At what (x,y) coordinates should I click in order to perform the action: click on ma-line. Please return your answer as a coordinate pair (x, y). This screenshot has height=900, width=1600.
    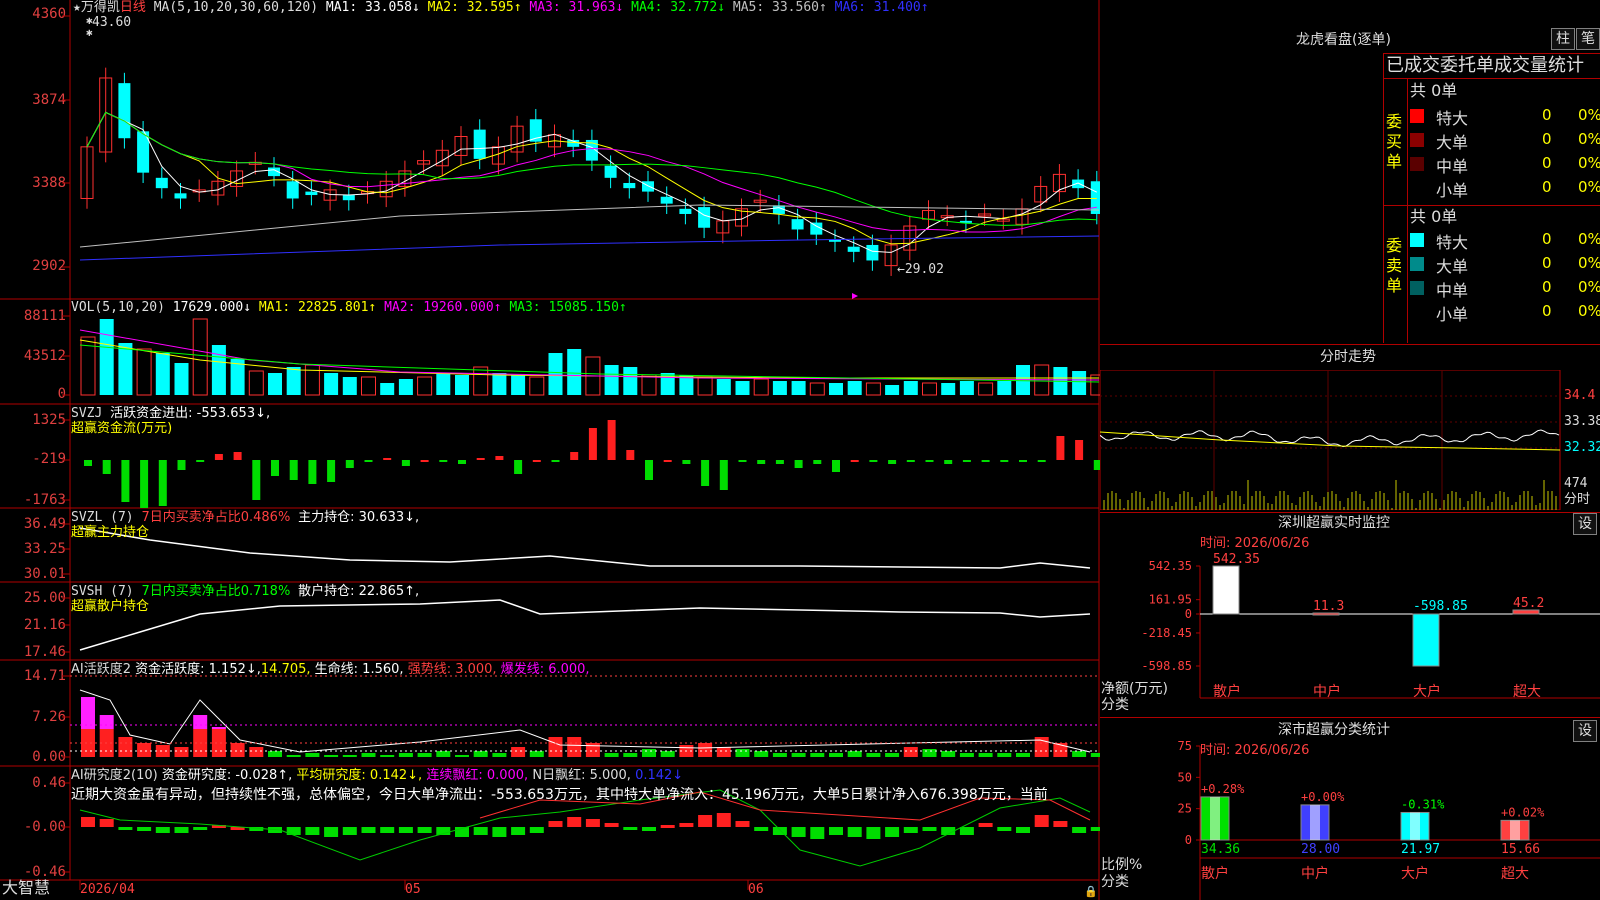
    Looking at the image, I should click on (589, 248).